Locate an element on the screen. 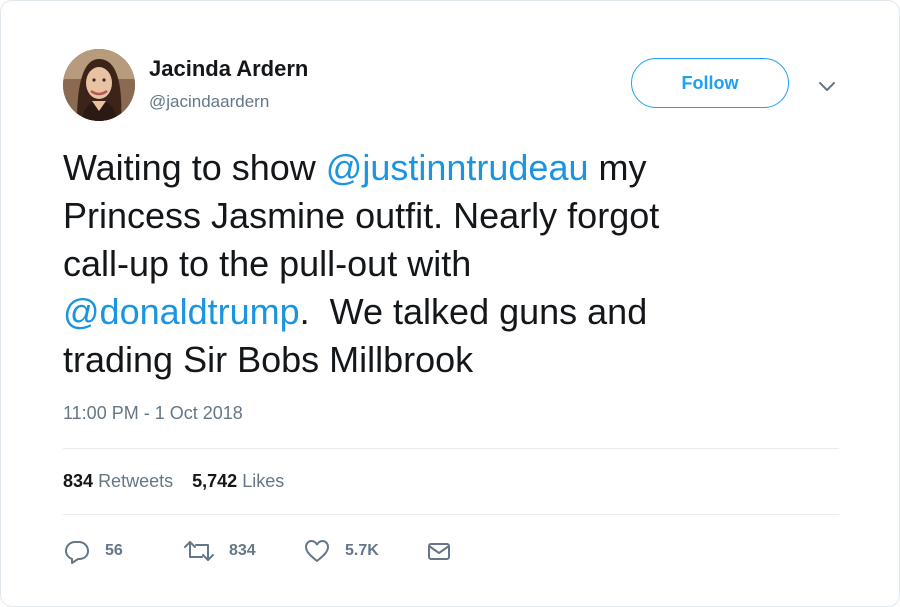 The height and width of the screenshot is (607, 900). reply-button: 56 is located at coordinates (93, 551).